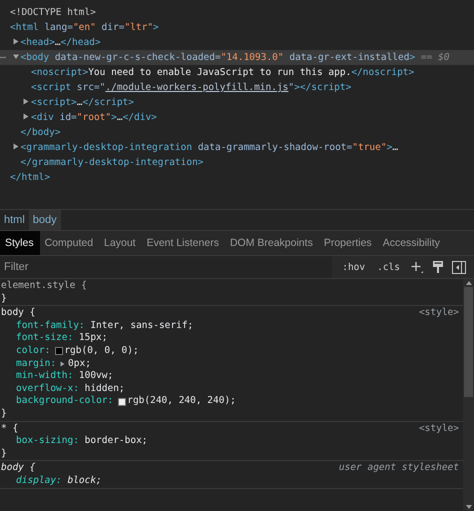 Image resolution: width=474 pixels, height=511 pixels. I want to click on attribute-value: "ltr", so click(139, 27).